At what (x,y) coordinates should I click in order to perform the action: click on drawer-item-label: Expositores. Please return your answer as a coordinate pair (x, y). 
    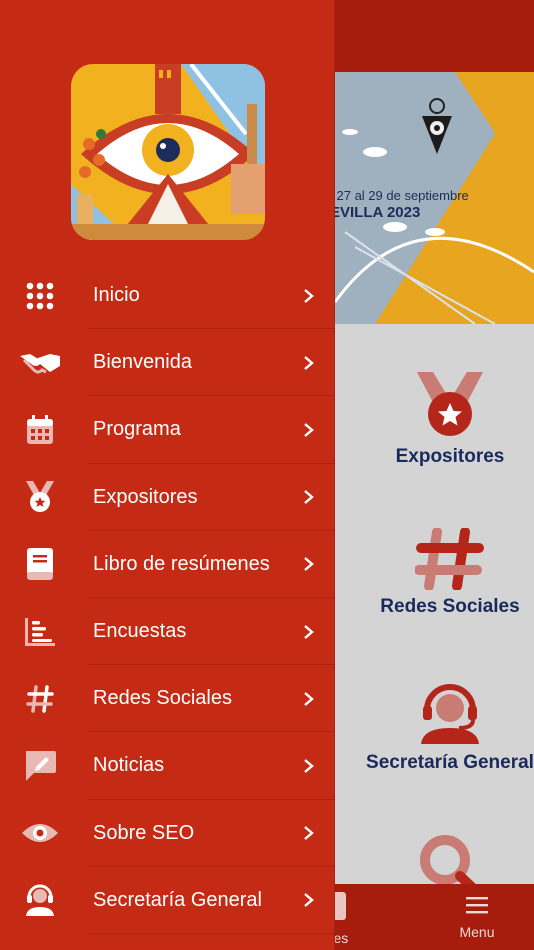
    Looking at the image, I should click on (145, 496).